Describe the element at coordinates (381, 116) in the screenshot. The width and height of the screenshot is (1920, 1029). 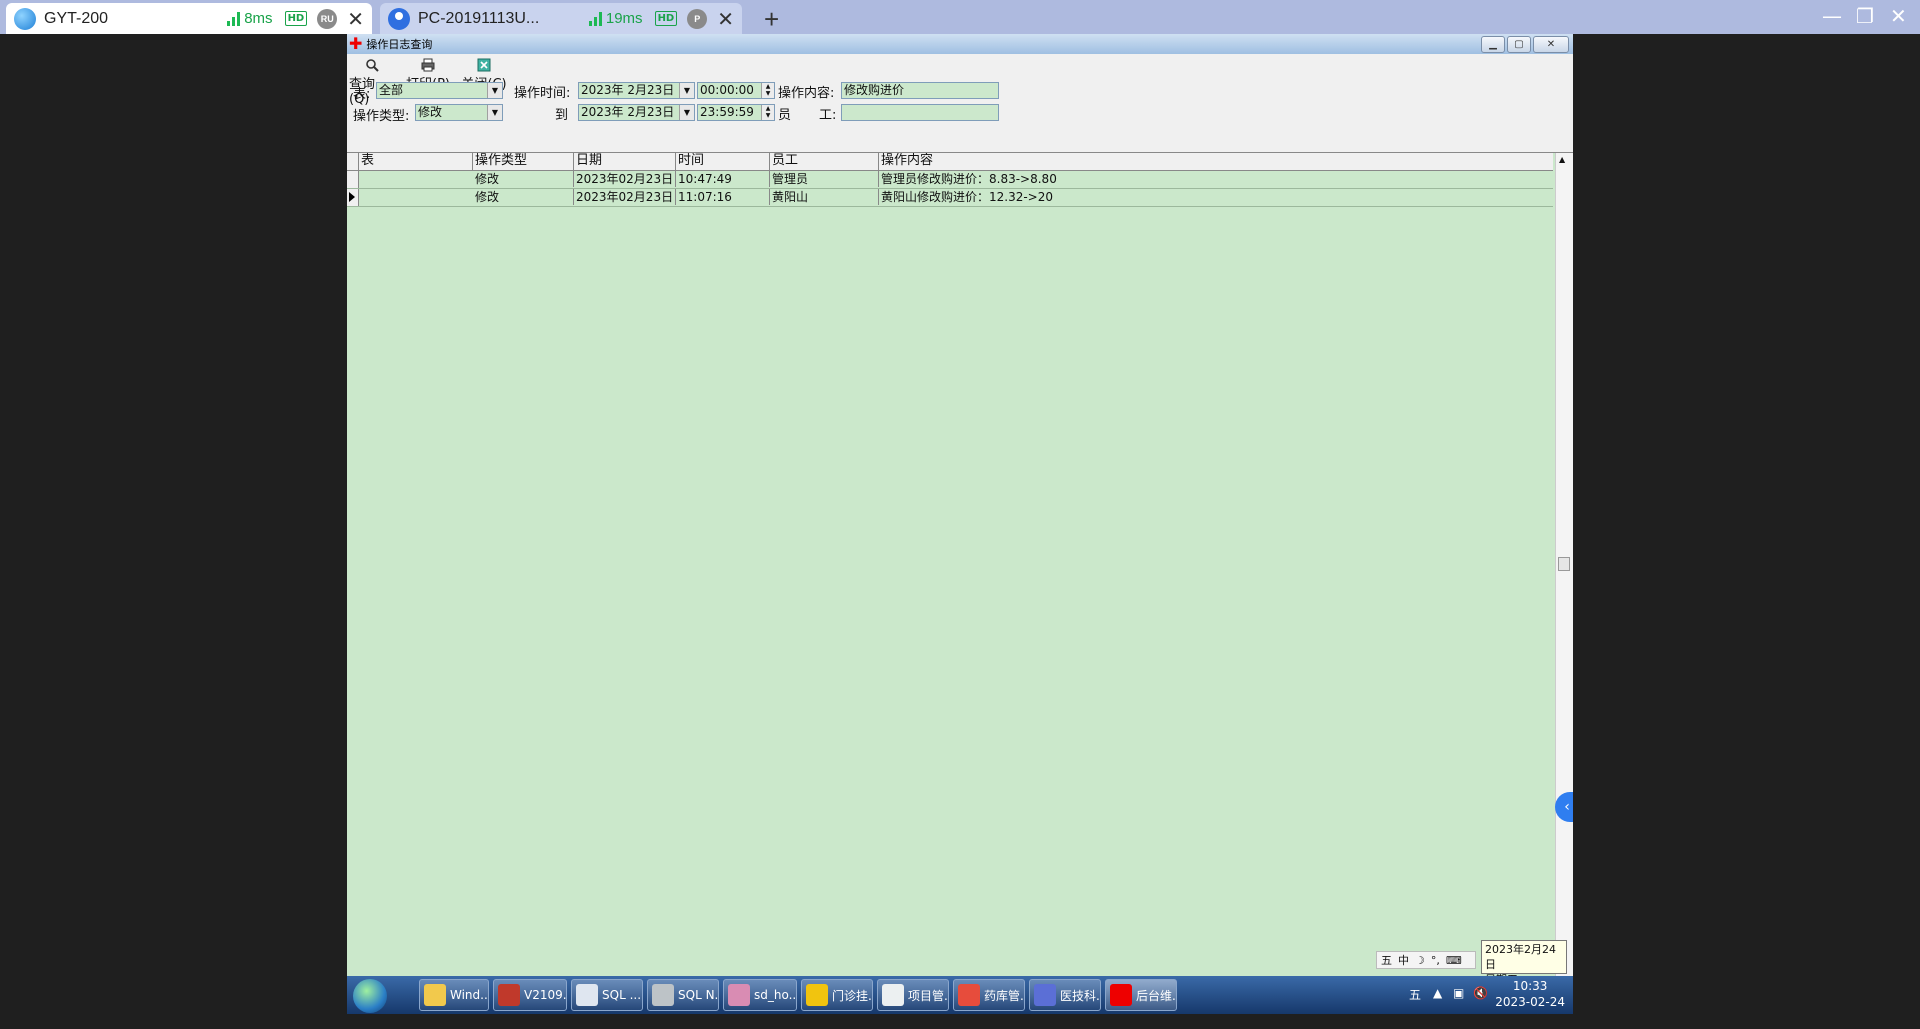
I see `op-type-label: 操作类型:` at that location.